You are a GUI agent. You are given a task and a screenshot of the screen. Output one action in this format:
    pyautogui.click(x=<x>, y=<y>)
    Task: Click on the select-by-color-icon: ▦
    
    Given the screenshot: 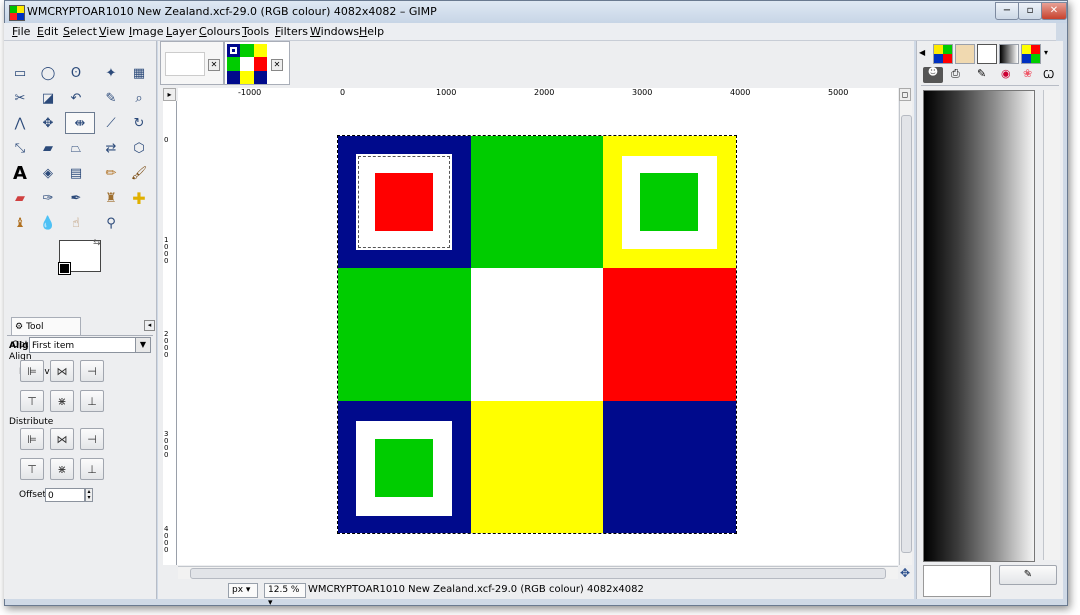 What is the action you would take?
    pyautogui.click(x=139, y=73)
    